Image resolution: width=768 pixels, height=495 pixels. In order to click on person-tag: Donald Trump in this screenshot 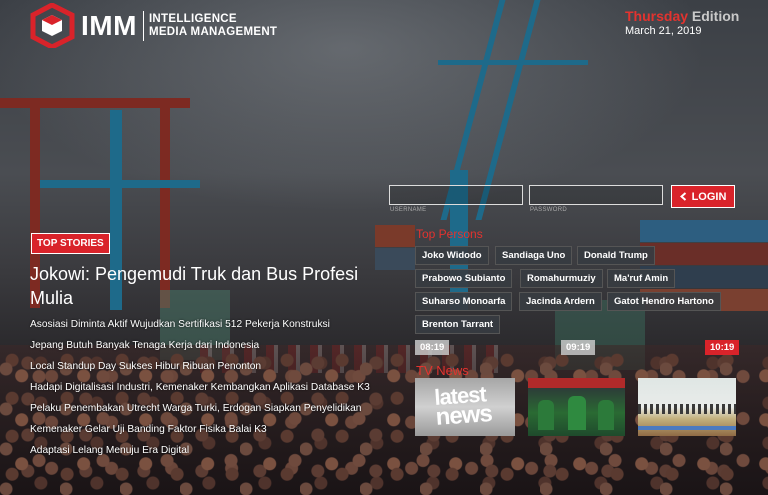, I will do `click(616, 255)`.